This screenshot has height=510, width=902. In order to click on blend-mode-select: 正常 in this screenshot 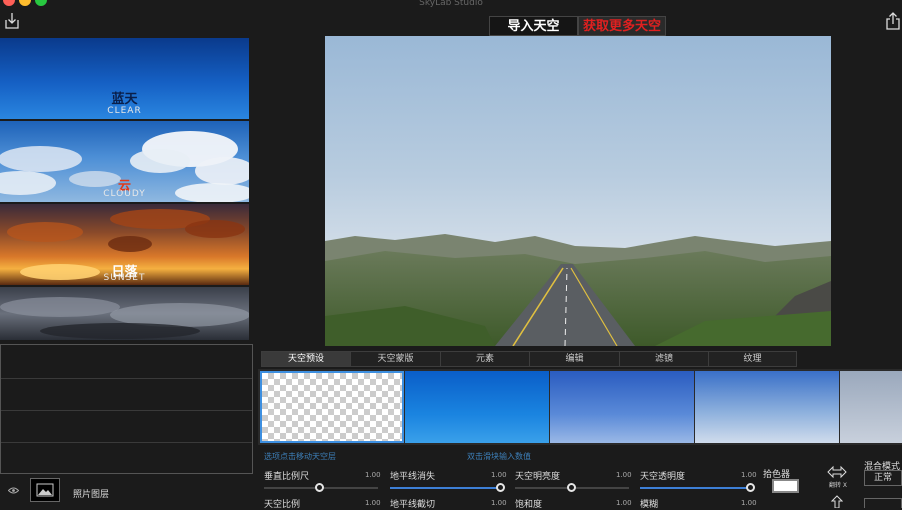, I will do `click(883, 478)`.